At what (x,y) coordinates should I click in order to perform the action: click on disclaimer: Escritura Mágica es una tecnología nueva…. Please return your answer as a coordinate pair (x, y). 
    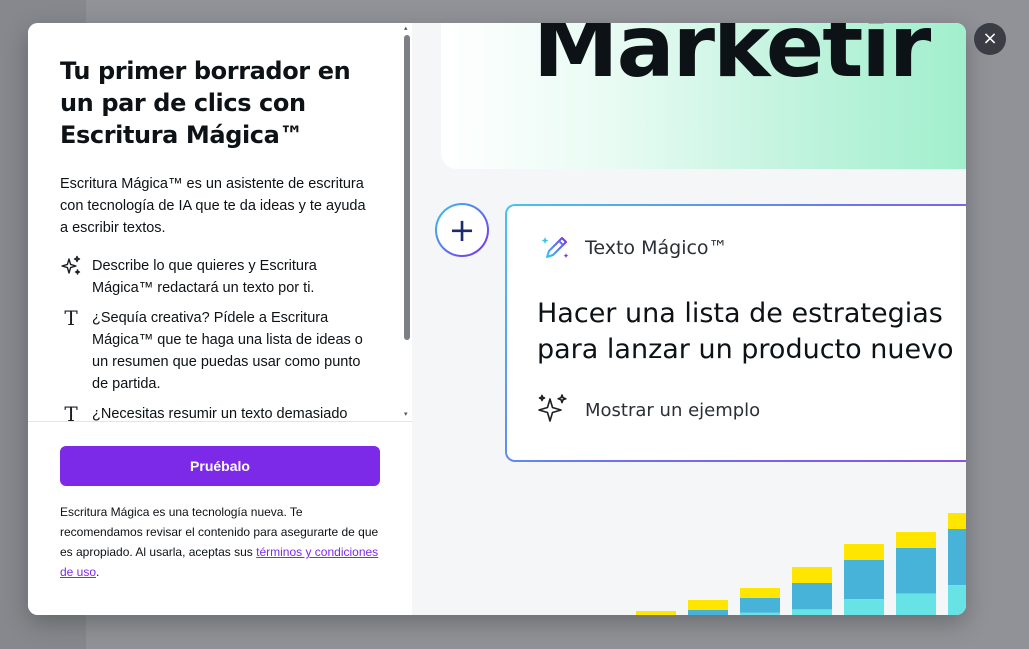
    Looking at the image, I should click on (221, 542).